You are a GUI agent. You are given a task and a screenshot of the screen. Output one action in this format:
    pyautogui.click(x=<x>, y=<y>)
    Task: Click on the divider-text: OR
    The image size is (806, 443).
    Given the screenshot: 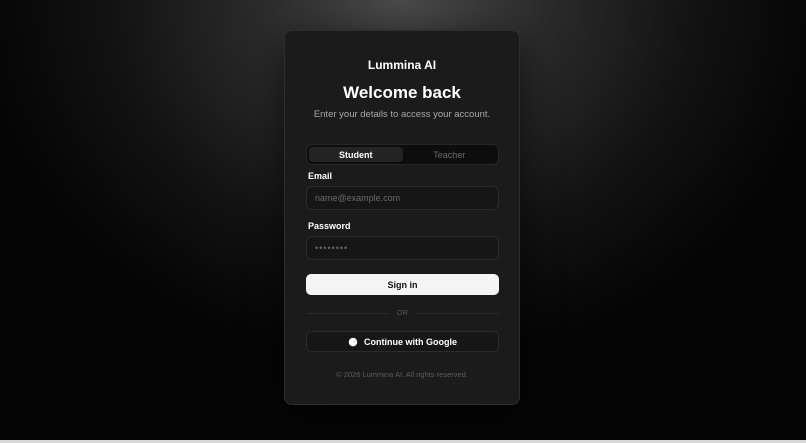 What is the action you would take?
    pyautogui.click(x=402, y=313)
    